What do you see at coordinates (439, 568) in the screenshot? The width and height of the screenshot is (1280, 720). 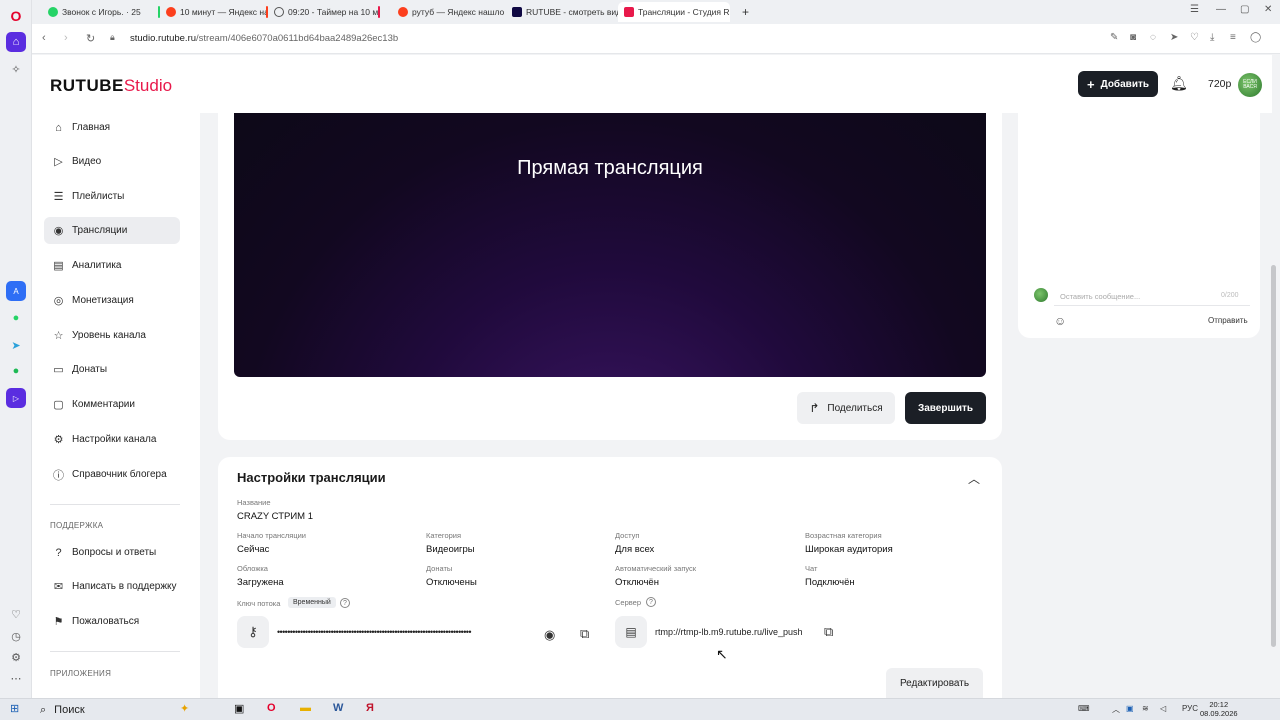 I see `field-label: Донаты` at bounding box center [439, 568].